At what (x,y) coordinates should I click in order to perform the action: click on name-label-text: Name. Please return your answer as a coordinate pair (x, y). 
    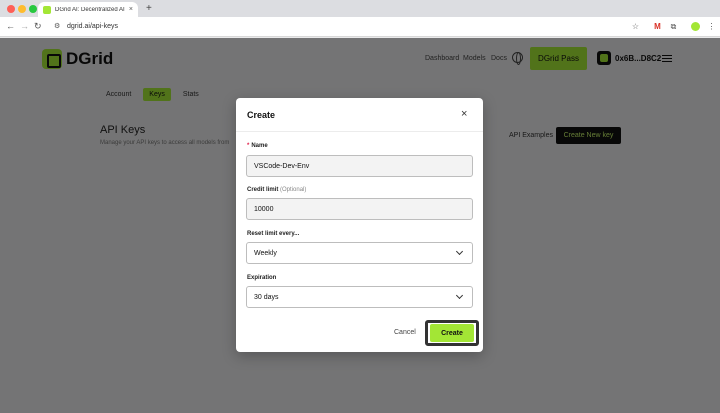
    Looking at the image, I should click on (259, 146).